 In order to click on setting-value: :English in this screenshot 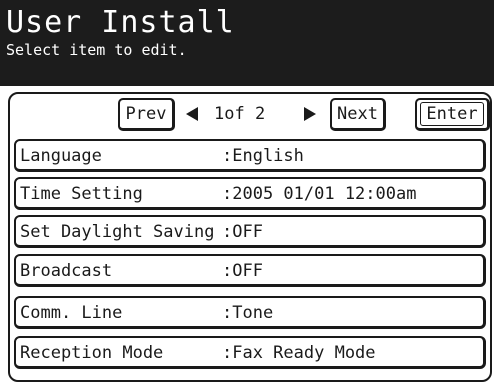, I will do `click(263, 156)`.